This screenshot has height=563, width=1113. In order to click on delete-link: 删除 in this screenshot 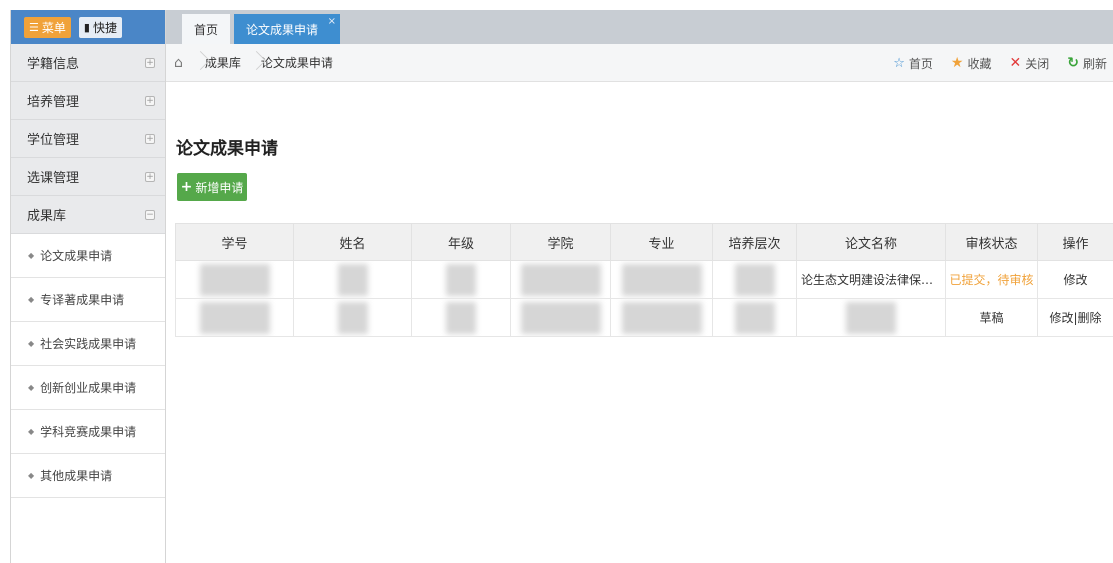, I will do `click(1090, 318)`.